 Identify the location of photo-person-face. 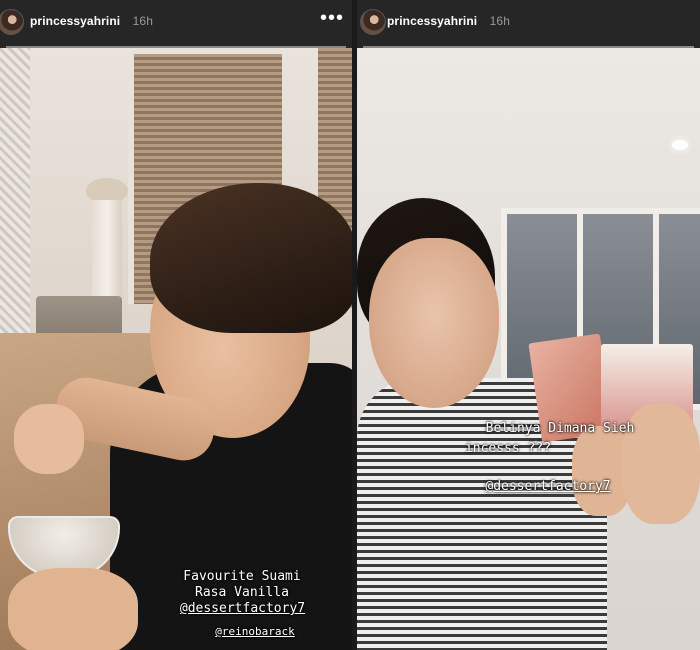
(434, 323).